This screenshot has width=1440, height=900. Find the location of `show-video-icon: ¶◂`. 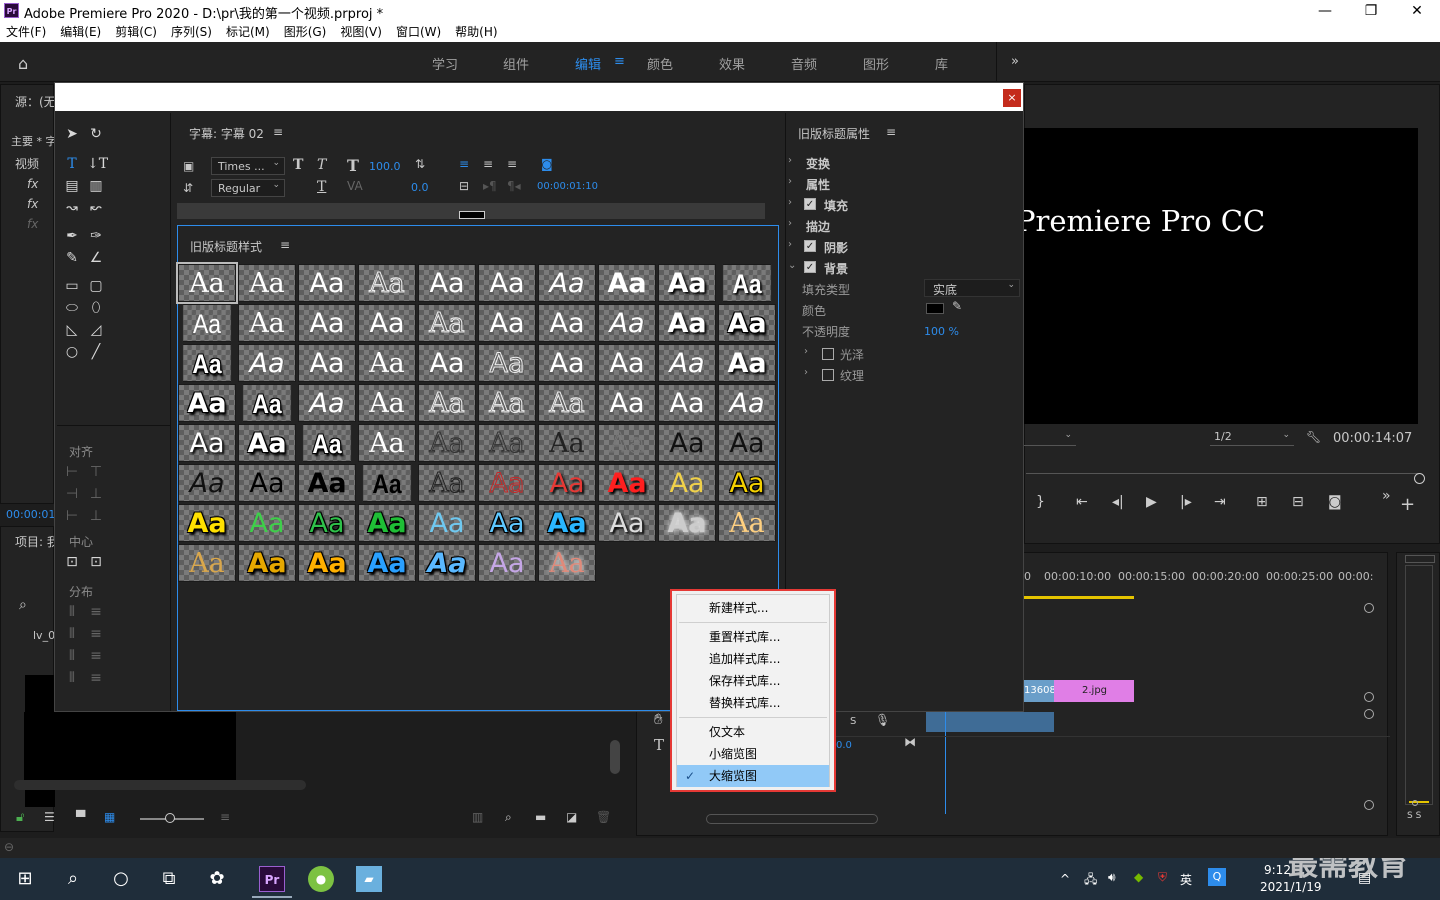

show-video-icon: ¶◂ is located at coordinates (514, 186).